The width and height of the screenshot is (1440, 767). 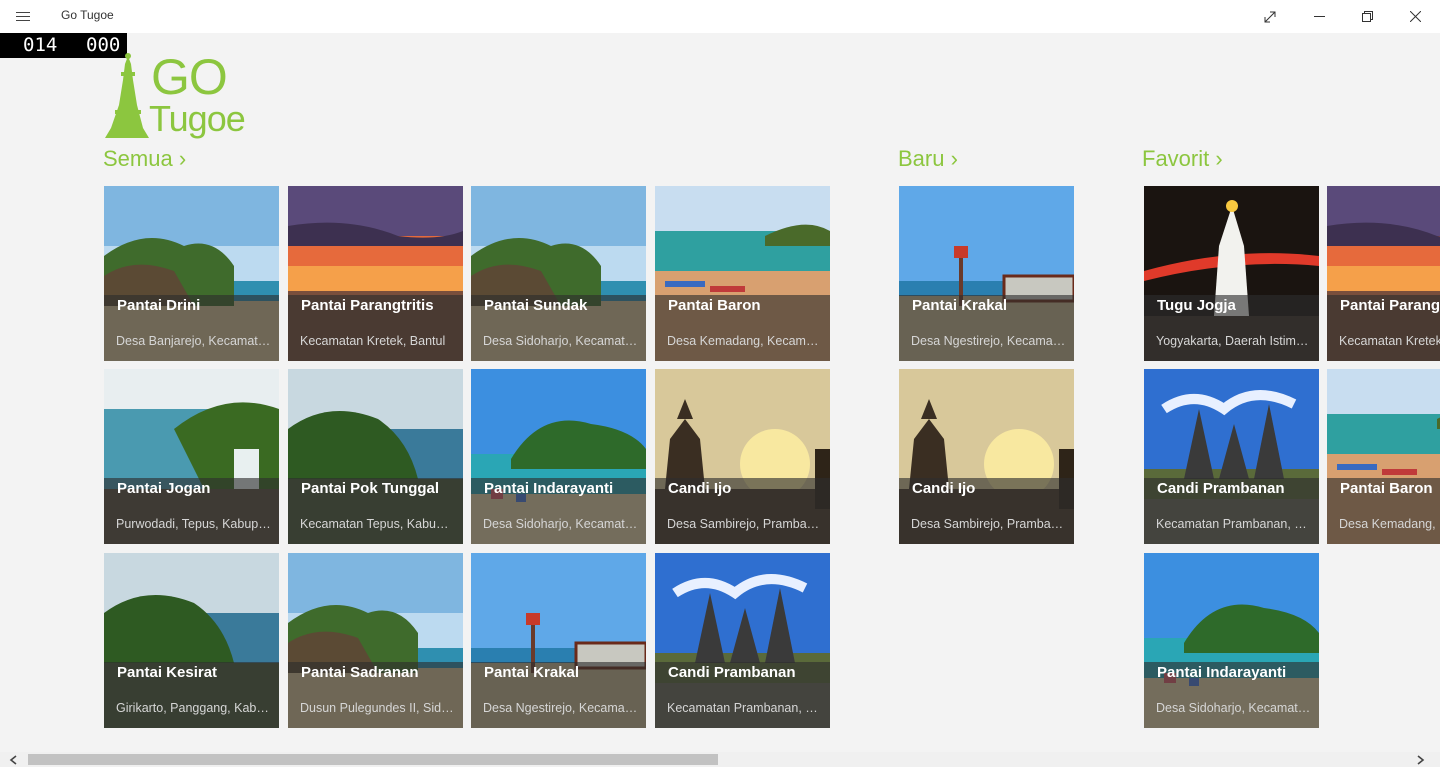 I want to click on tile-title: Pantai Pok Tunggal, so click(x=370, y=488).